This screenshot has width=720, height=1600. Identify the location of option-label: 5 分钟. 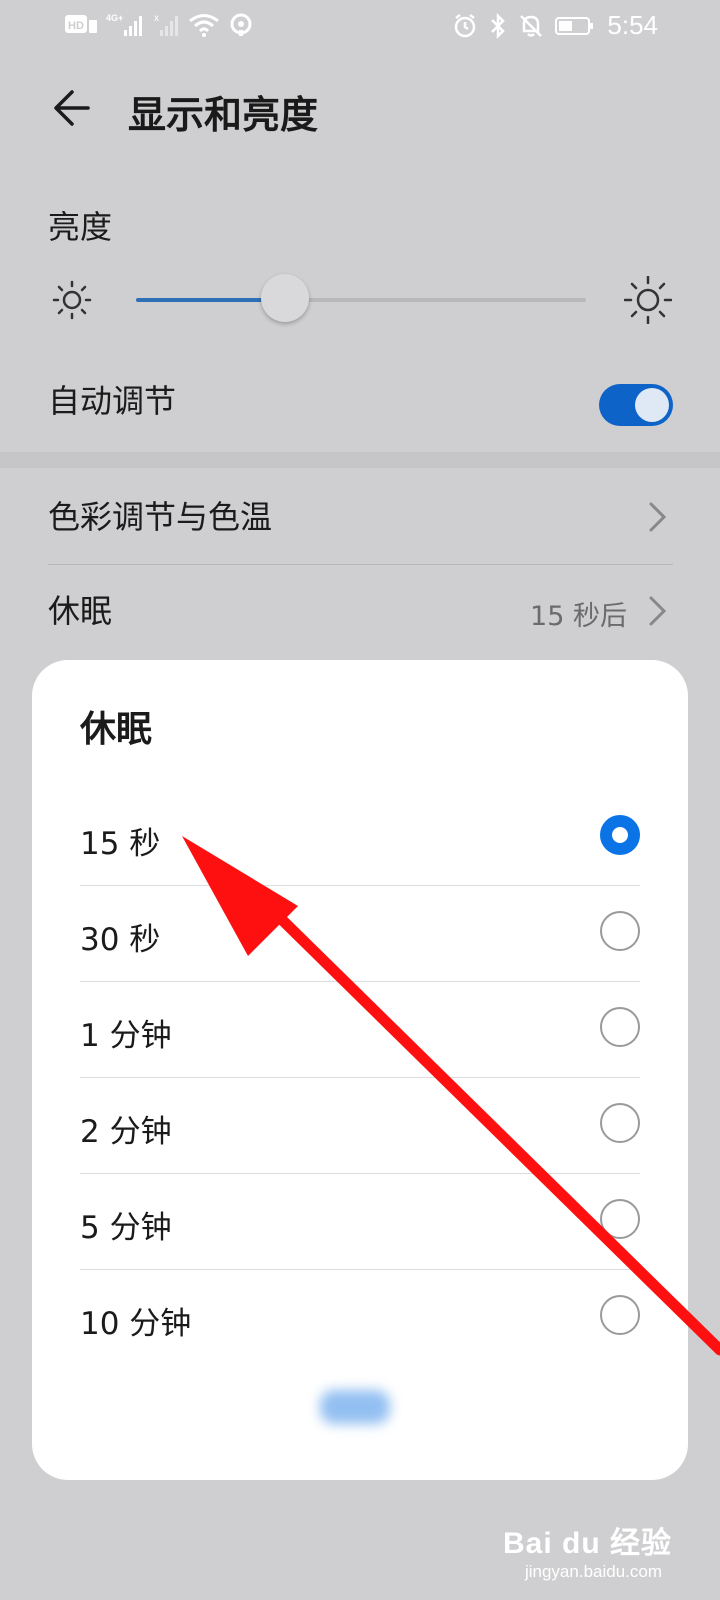
(126, 1228).